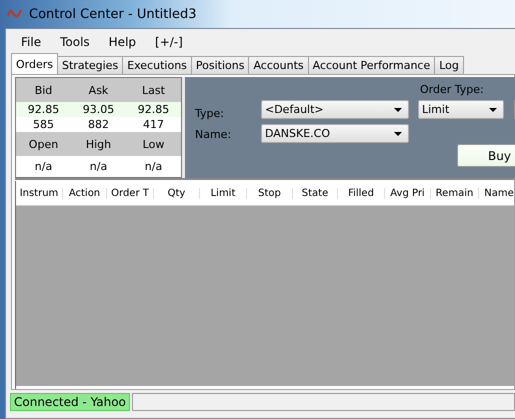 This screenshot has width=515, height=419. I want to click on connection-status: Connected - Yahoo, so click(70, 402).